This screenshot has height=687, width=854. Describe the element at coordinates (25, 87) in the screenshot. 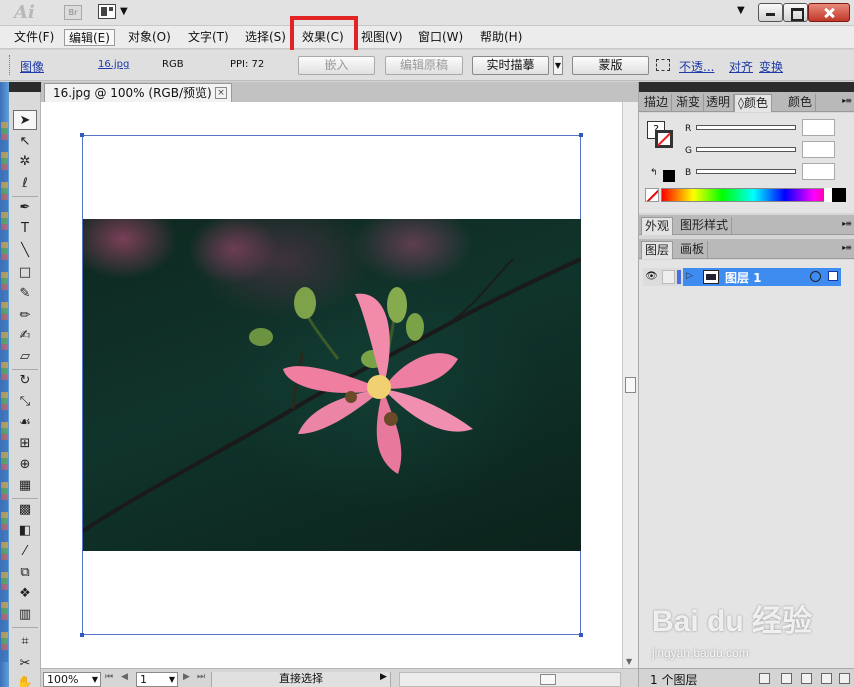

I see `tools-panel-header` at that location.